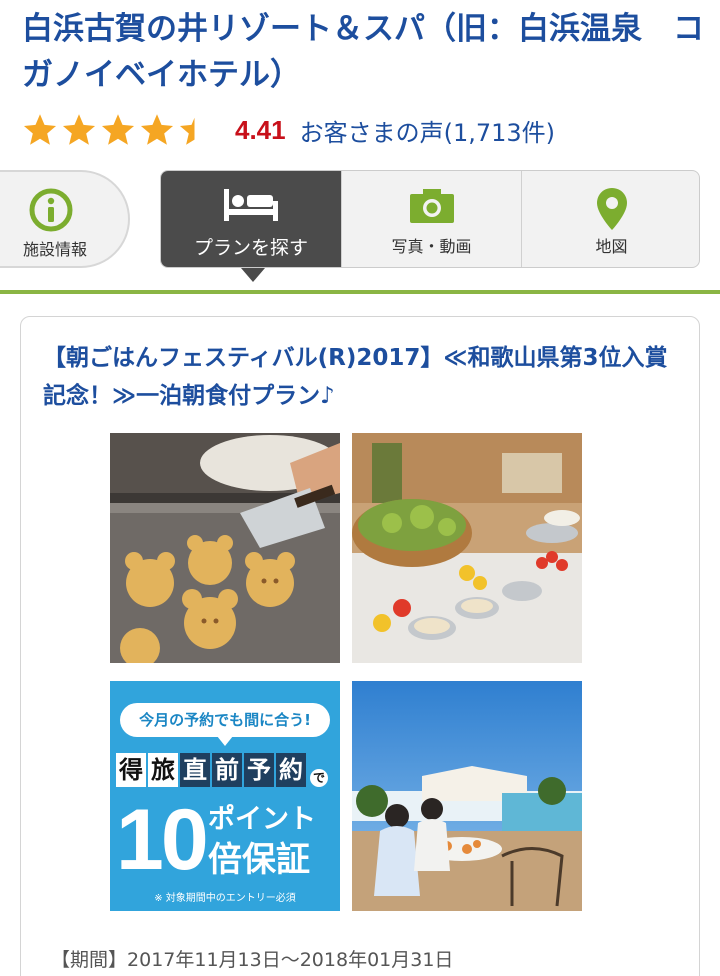 The image size is (720, 976). I want to click on banner-note: ※ 対象期間中のエントリー必須, so click(225, 898).